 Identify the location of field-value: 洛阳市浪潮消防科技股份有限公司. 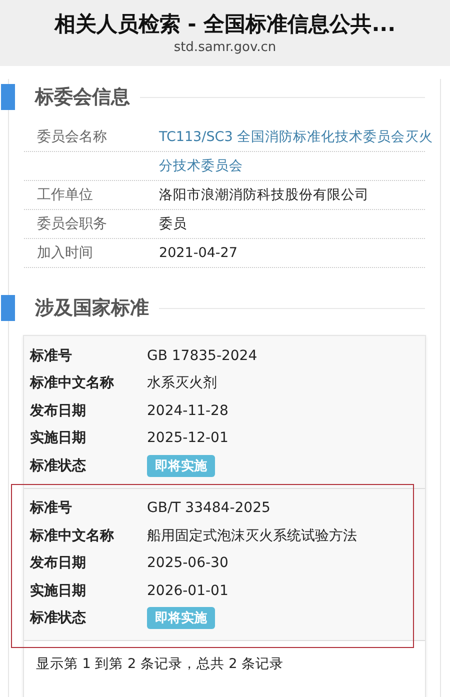
(264, 195).